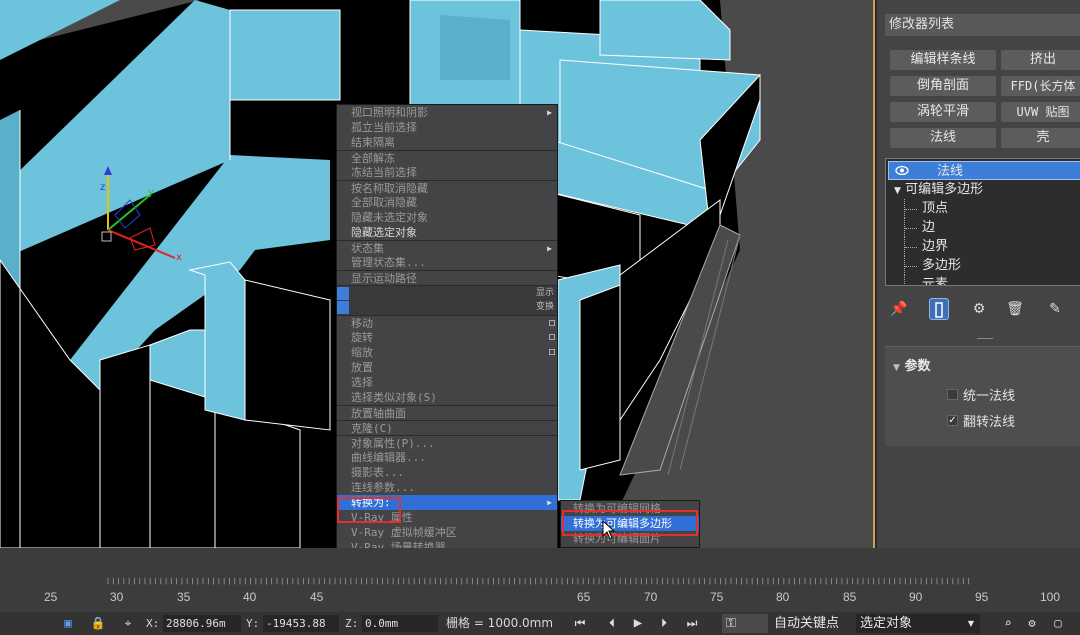  I want to click on context-menu-item-label: V-Ray 属性, so click(382, 517).